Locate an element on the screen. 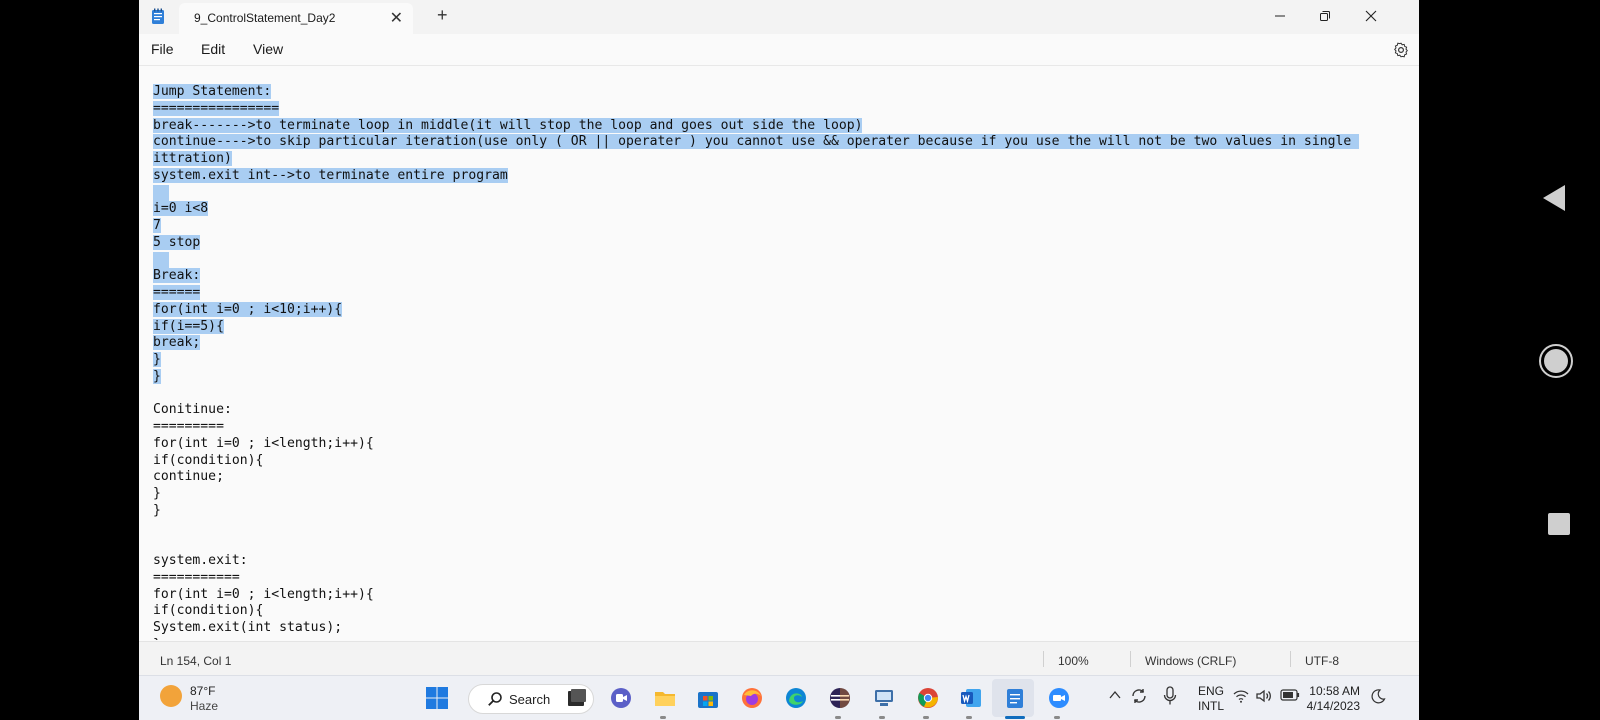 The width and height of the screenshot is (1600, 720). volume-icon is located at coordinates (1264, 696).